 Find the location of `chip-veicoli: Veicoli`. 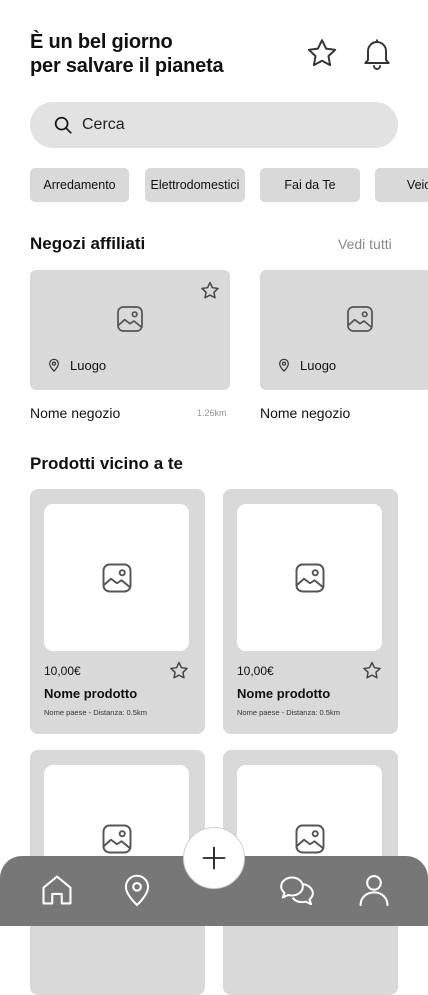

chip-veicoli: Veicoli is located at coordinates (401, 185).